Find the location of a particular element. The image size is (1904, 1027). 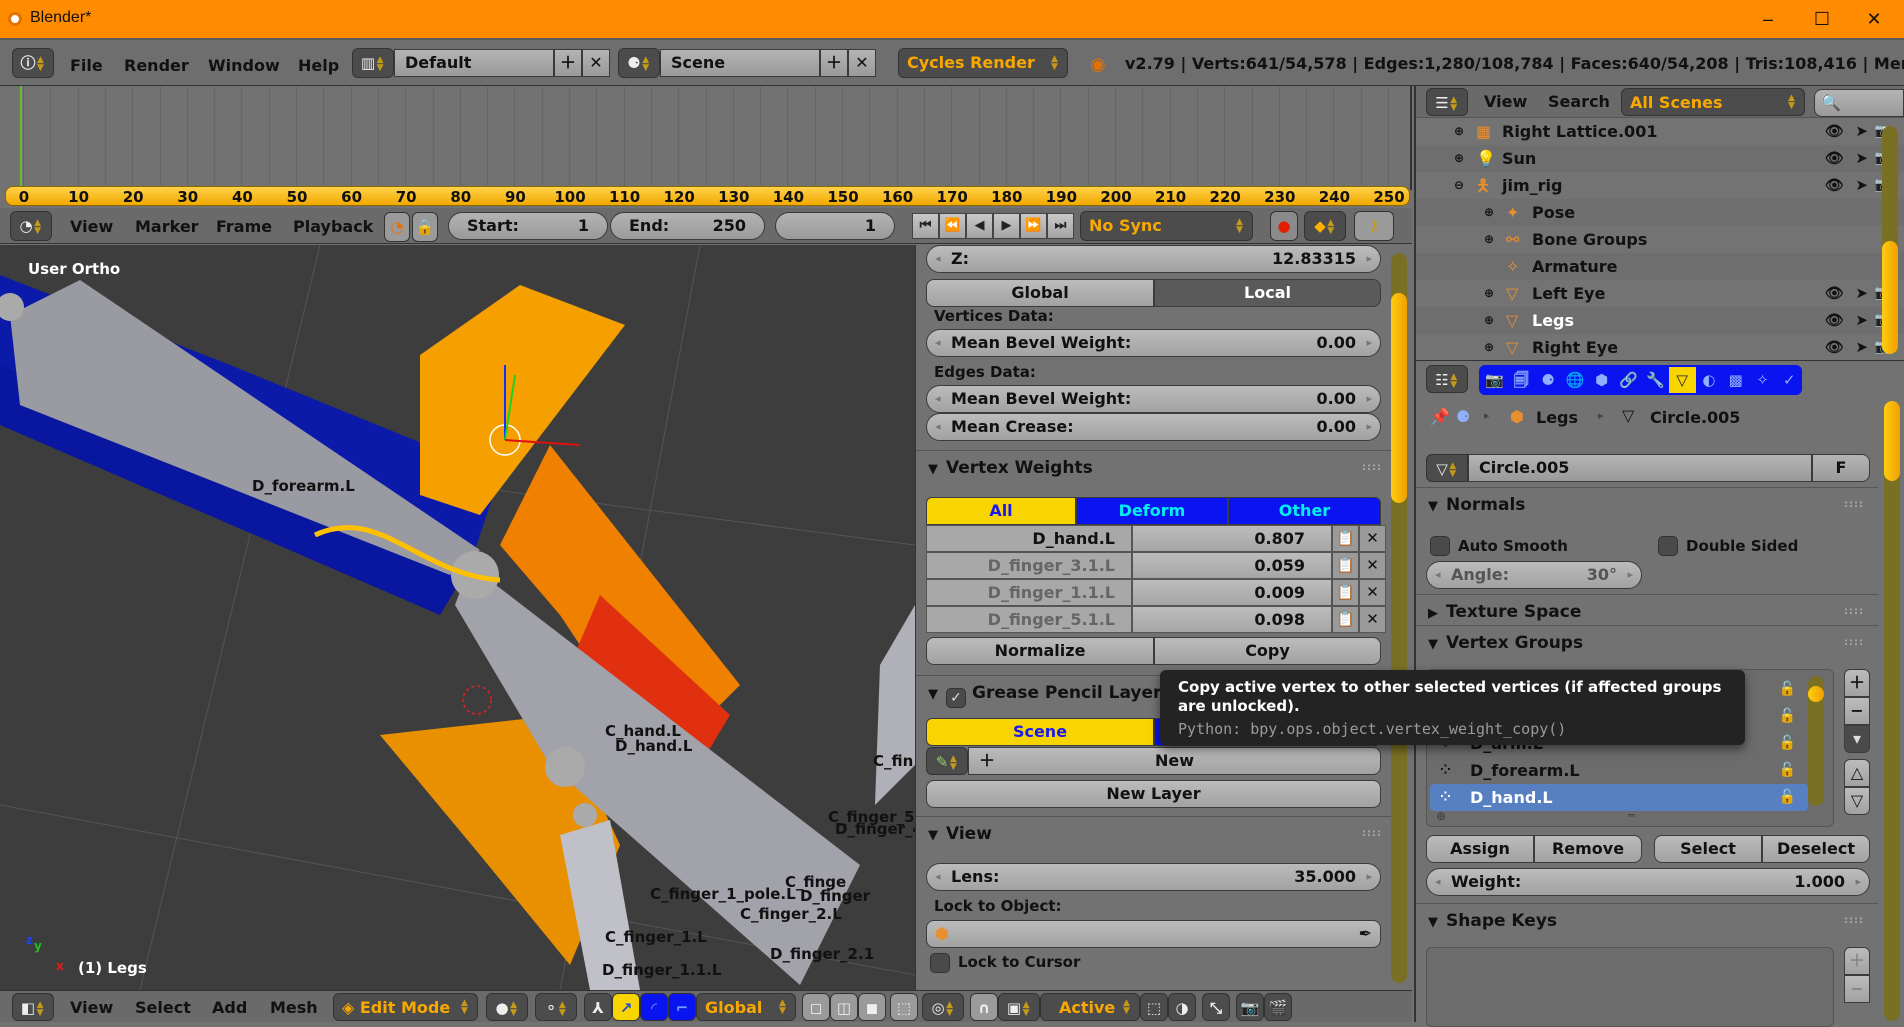

menu-frame: Frame is located at coordinates (244, 226).